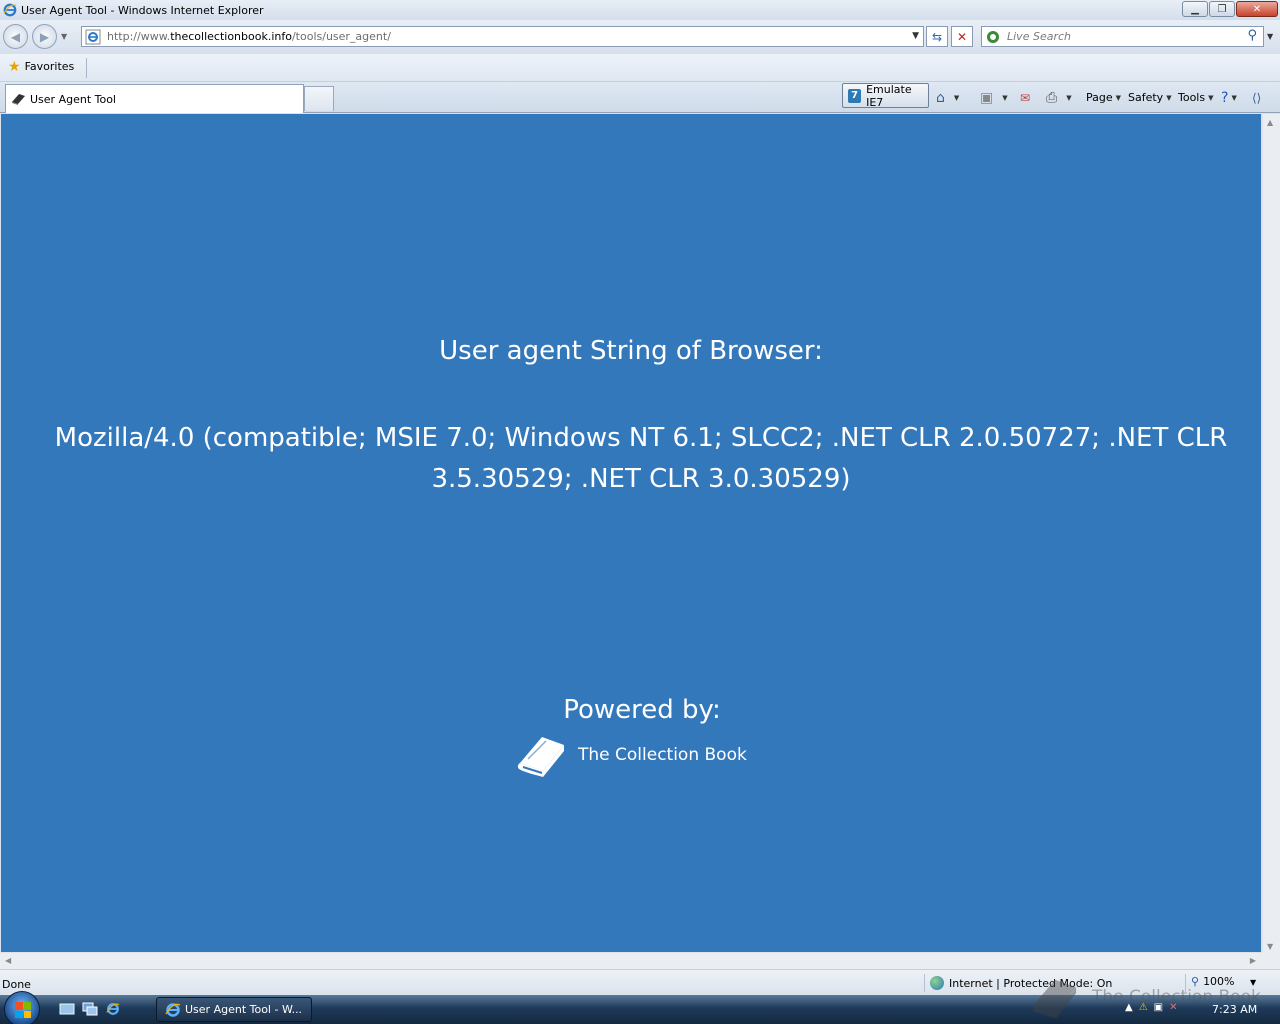  Describe the element at coordinates (640, 1007) in the screenshot. I see `taskbar: User Agent Tool - W... ▲ ⚠ ▣ ✕ 7:23 AM` at that location.